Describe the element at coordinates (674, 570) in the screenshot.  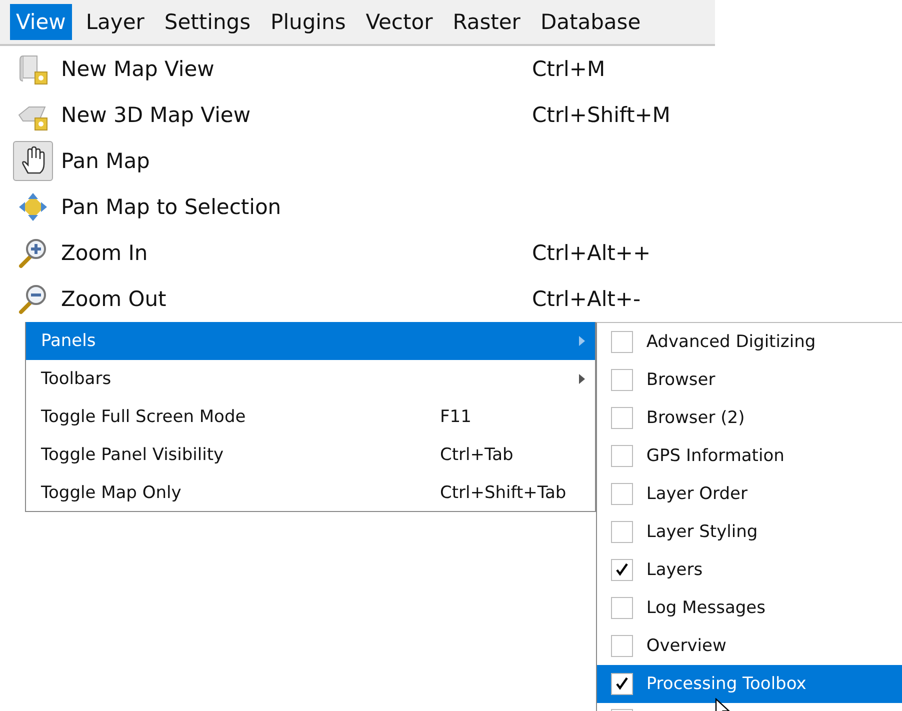
I see `menu-item: Layers` at that location.